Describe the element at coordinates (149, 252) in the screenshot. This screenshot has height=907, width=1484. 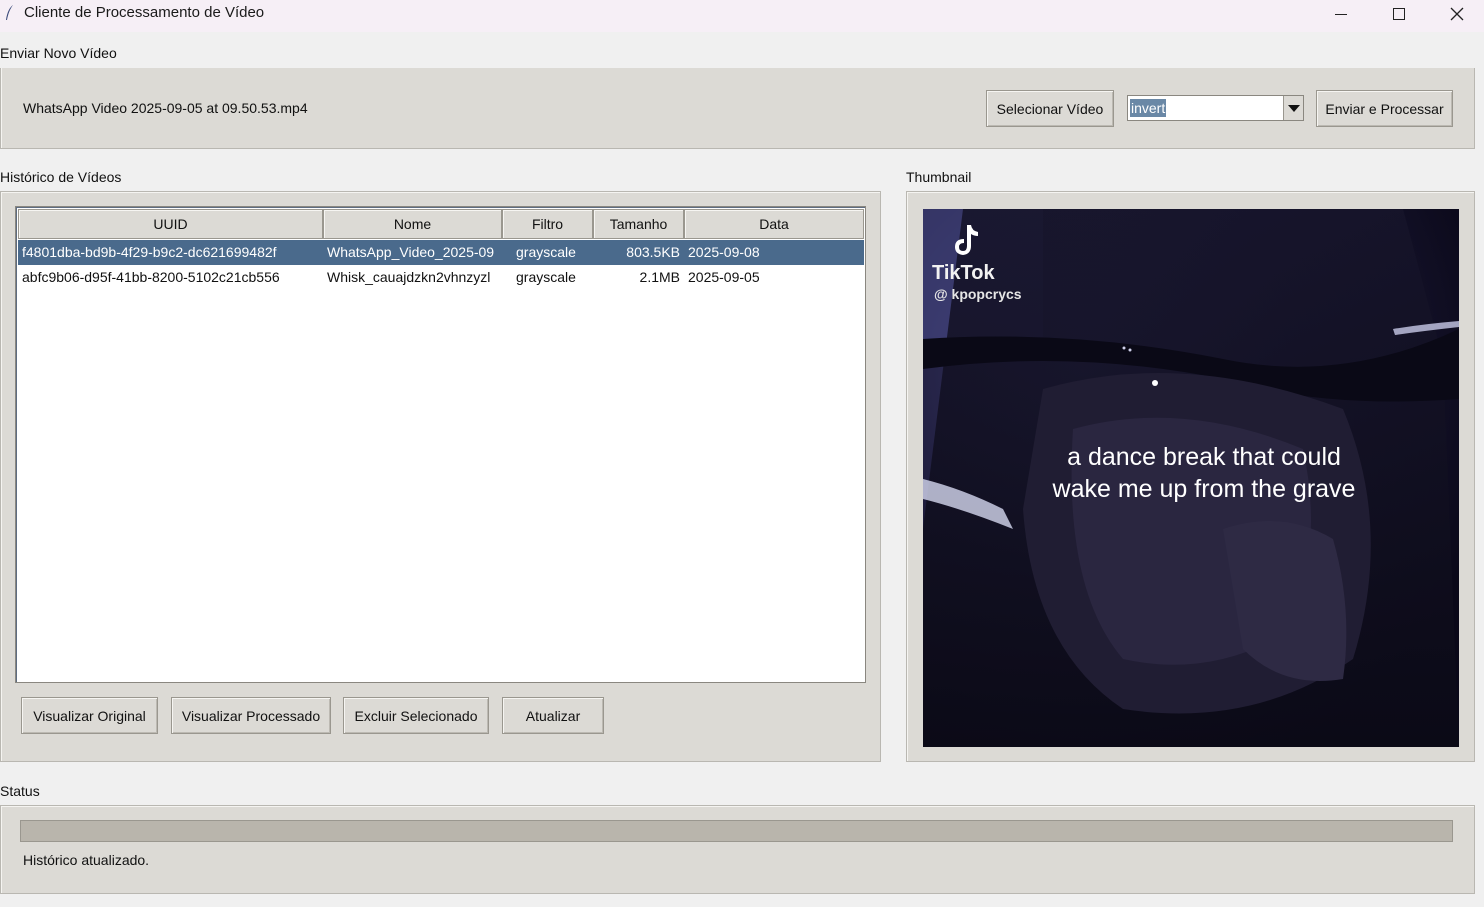
I see `cell-uuid: f4801dba-bd9b-4f29-b9c2-dc621699482f` at that location.